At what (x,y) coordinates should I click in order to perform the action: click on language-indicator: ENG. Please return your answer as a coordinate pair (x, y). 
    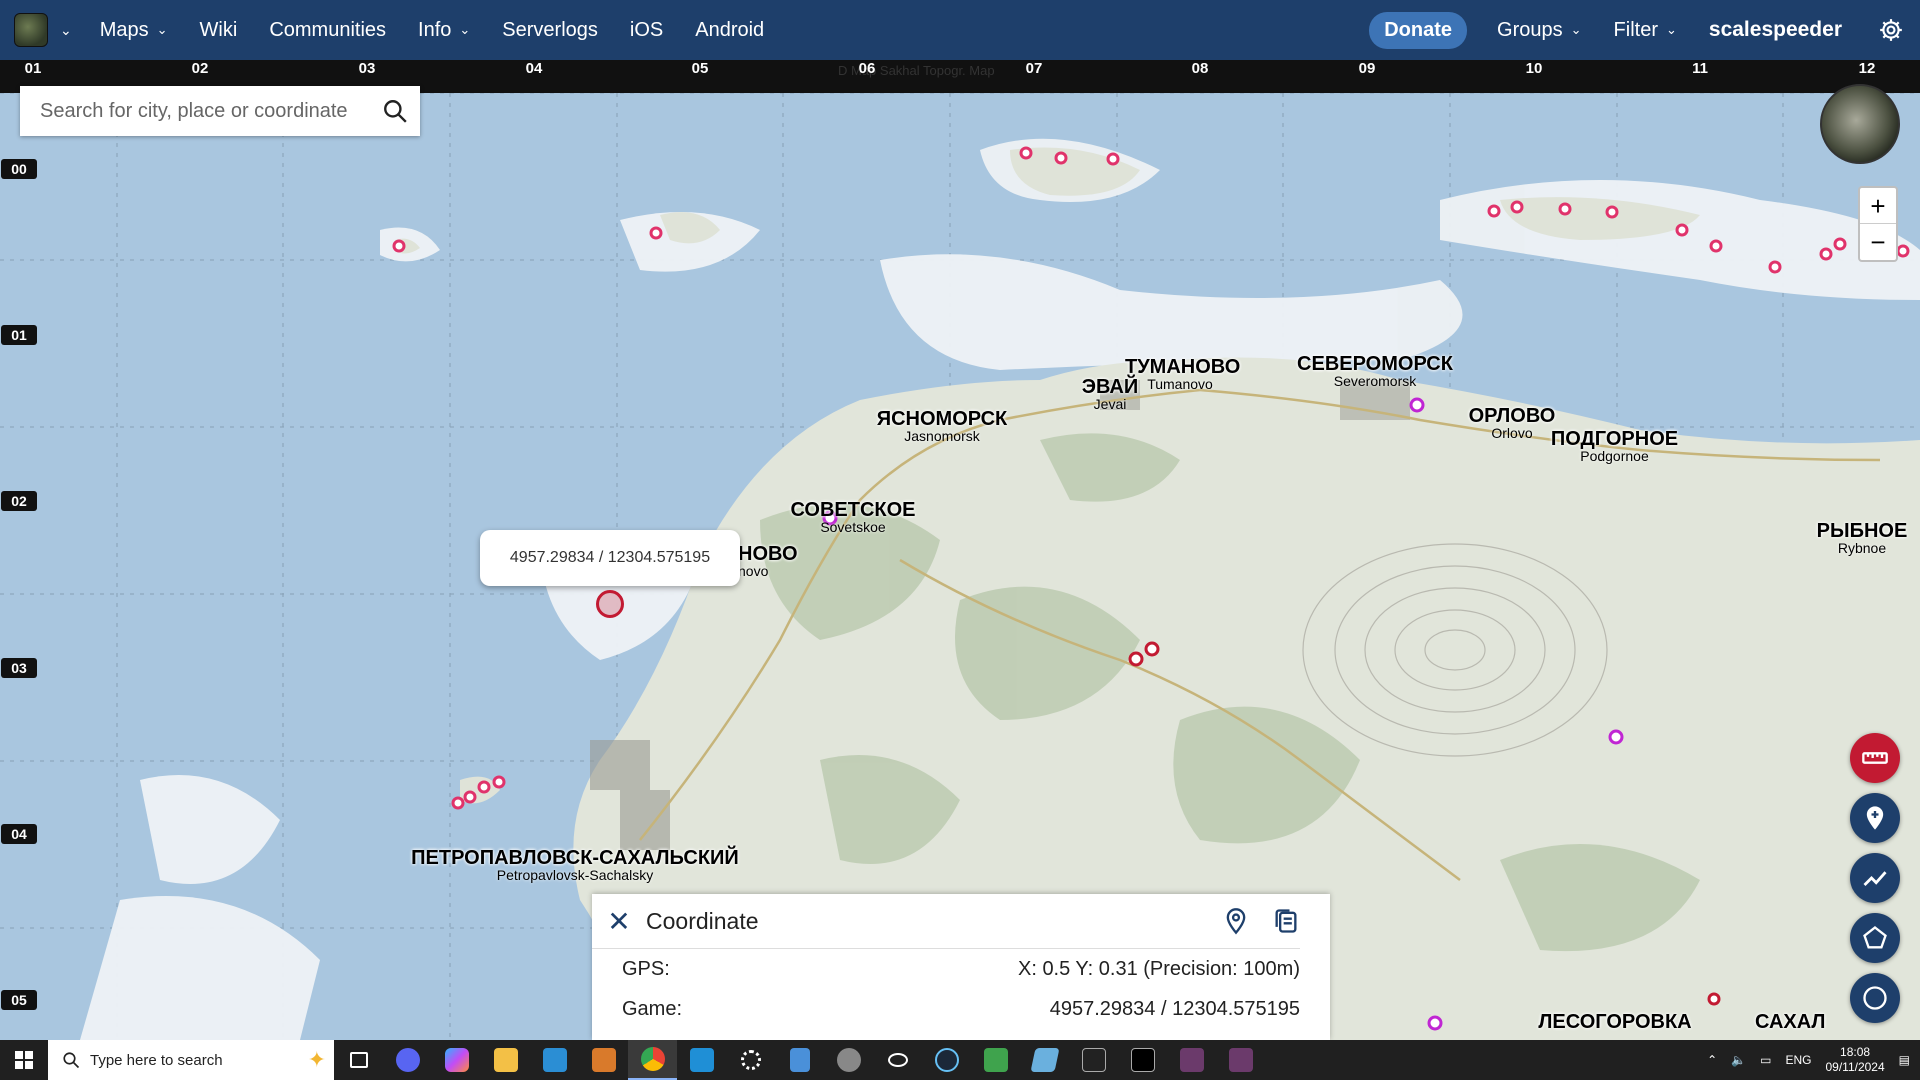
    Looking at the image, I should click on (1798, 1060).